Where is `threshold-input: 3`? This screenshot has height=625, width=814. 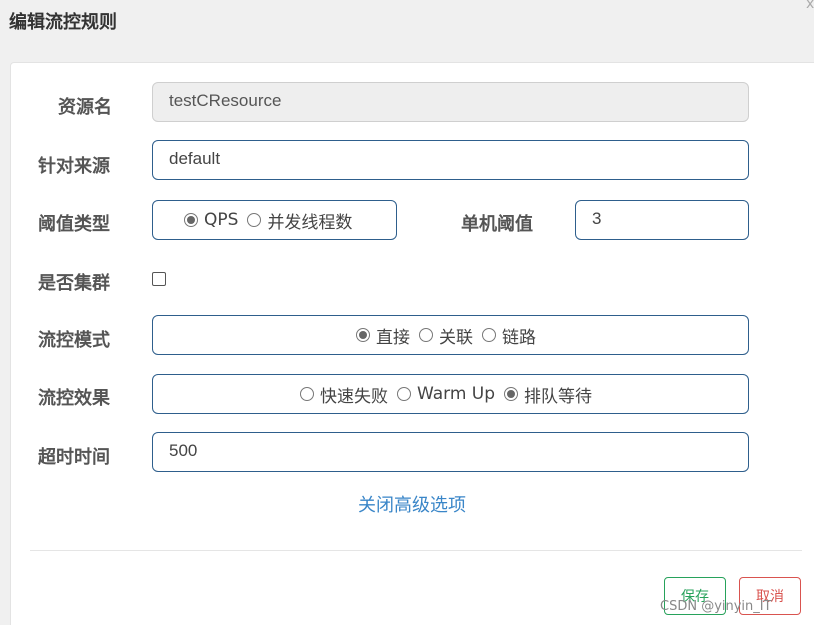
threshold-input: 3 is located at coordinates (662, 220).